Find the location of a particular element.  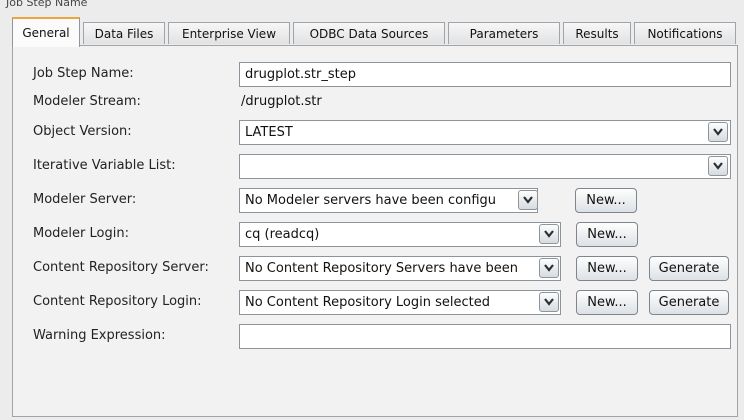

modeler-stream-label: Modeler Stream: is located at coordinates (87, 101).